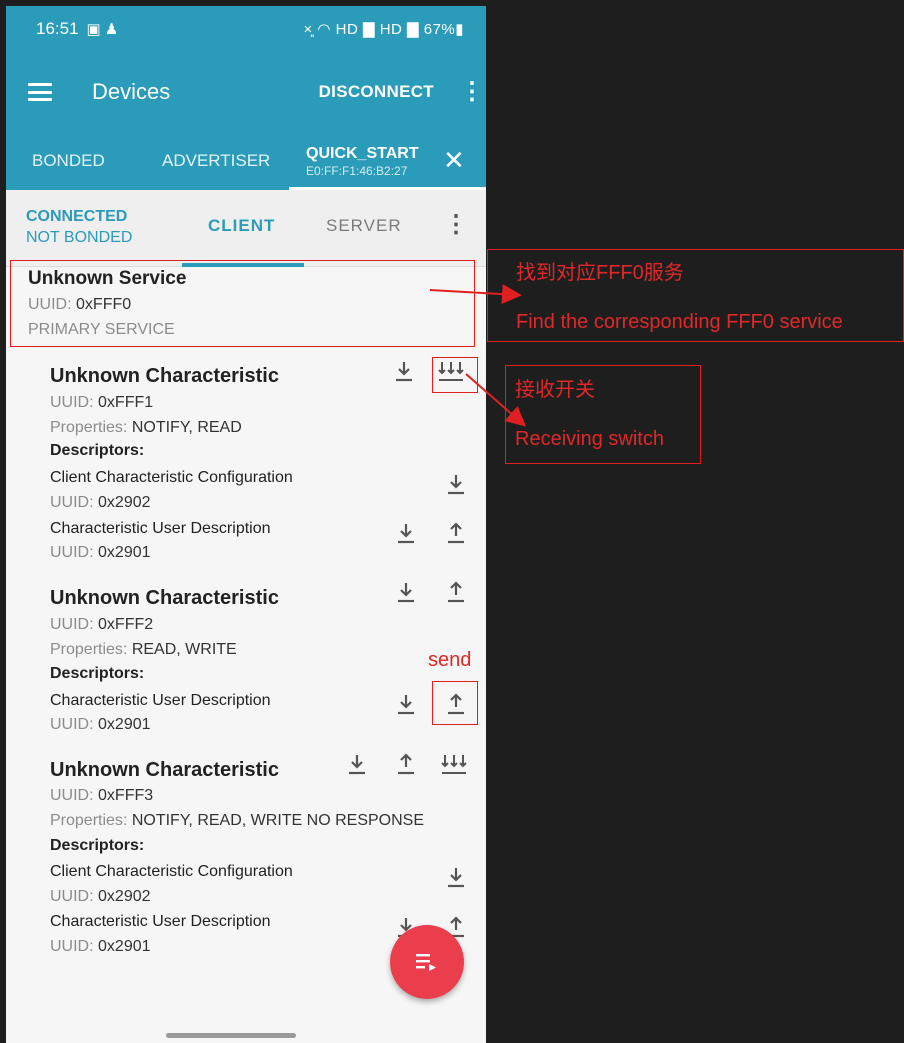 This screenshot has width=904, height=1043. What do you see at coordinates (478, 355) in the screenshot?
I see `annotation-arrows` at bounding box center [478, 355].